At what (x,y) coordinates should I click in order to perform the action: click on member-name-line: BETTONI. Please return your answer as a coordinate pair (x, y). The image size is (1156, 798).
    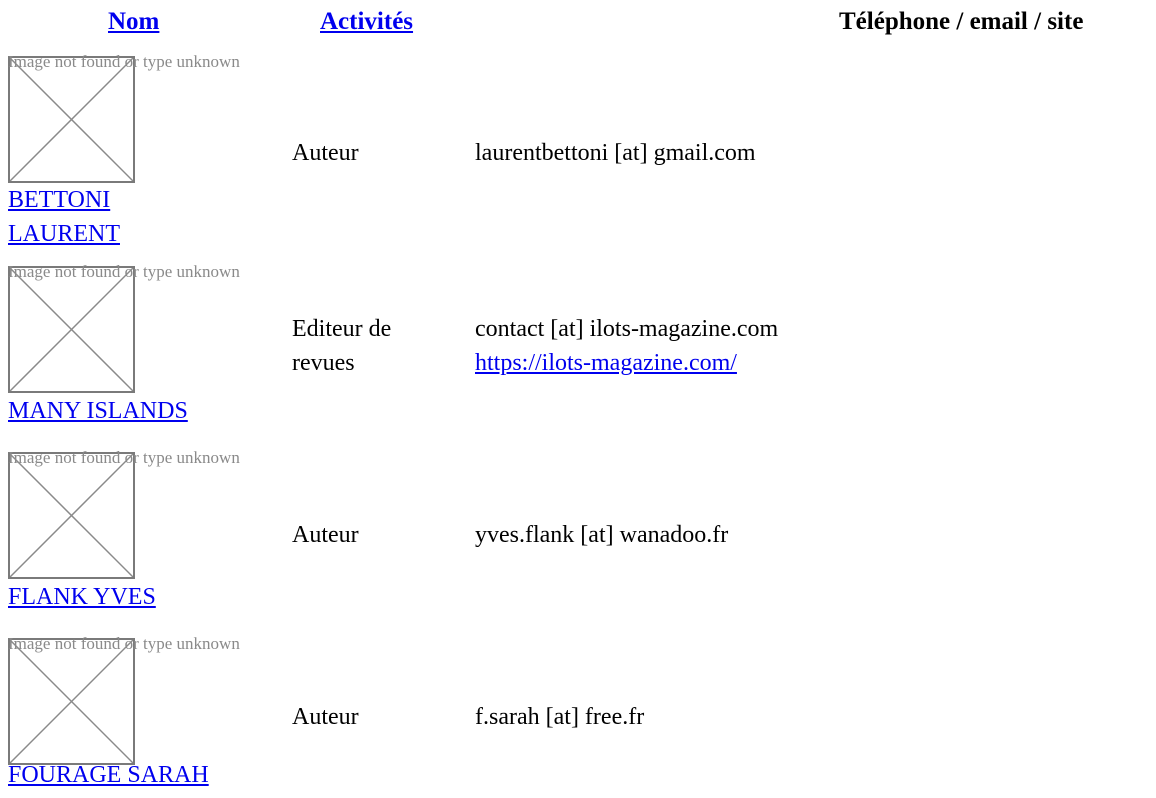
    Looking at the image, I should click on (59, 200).